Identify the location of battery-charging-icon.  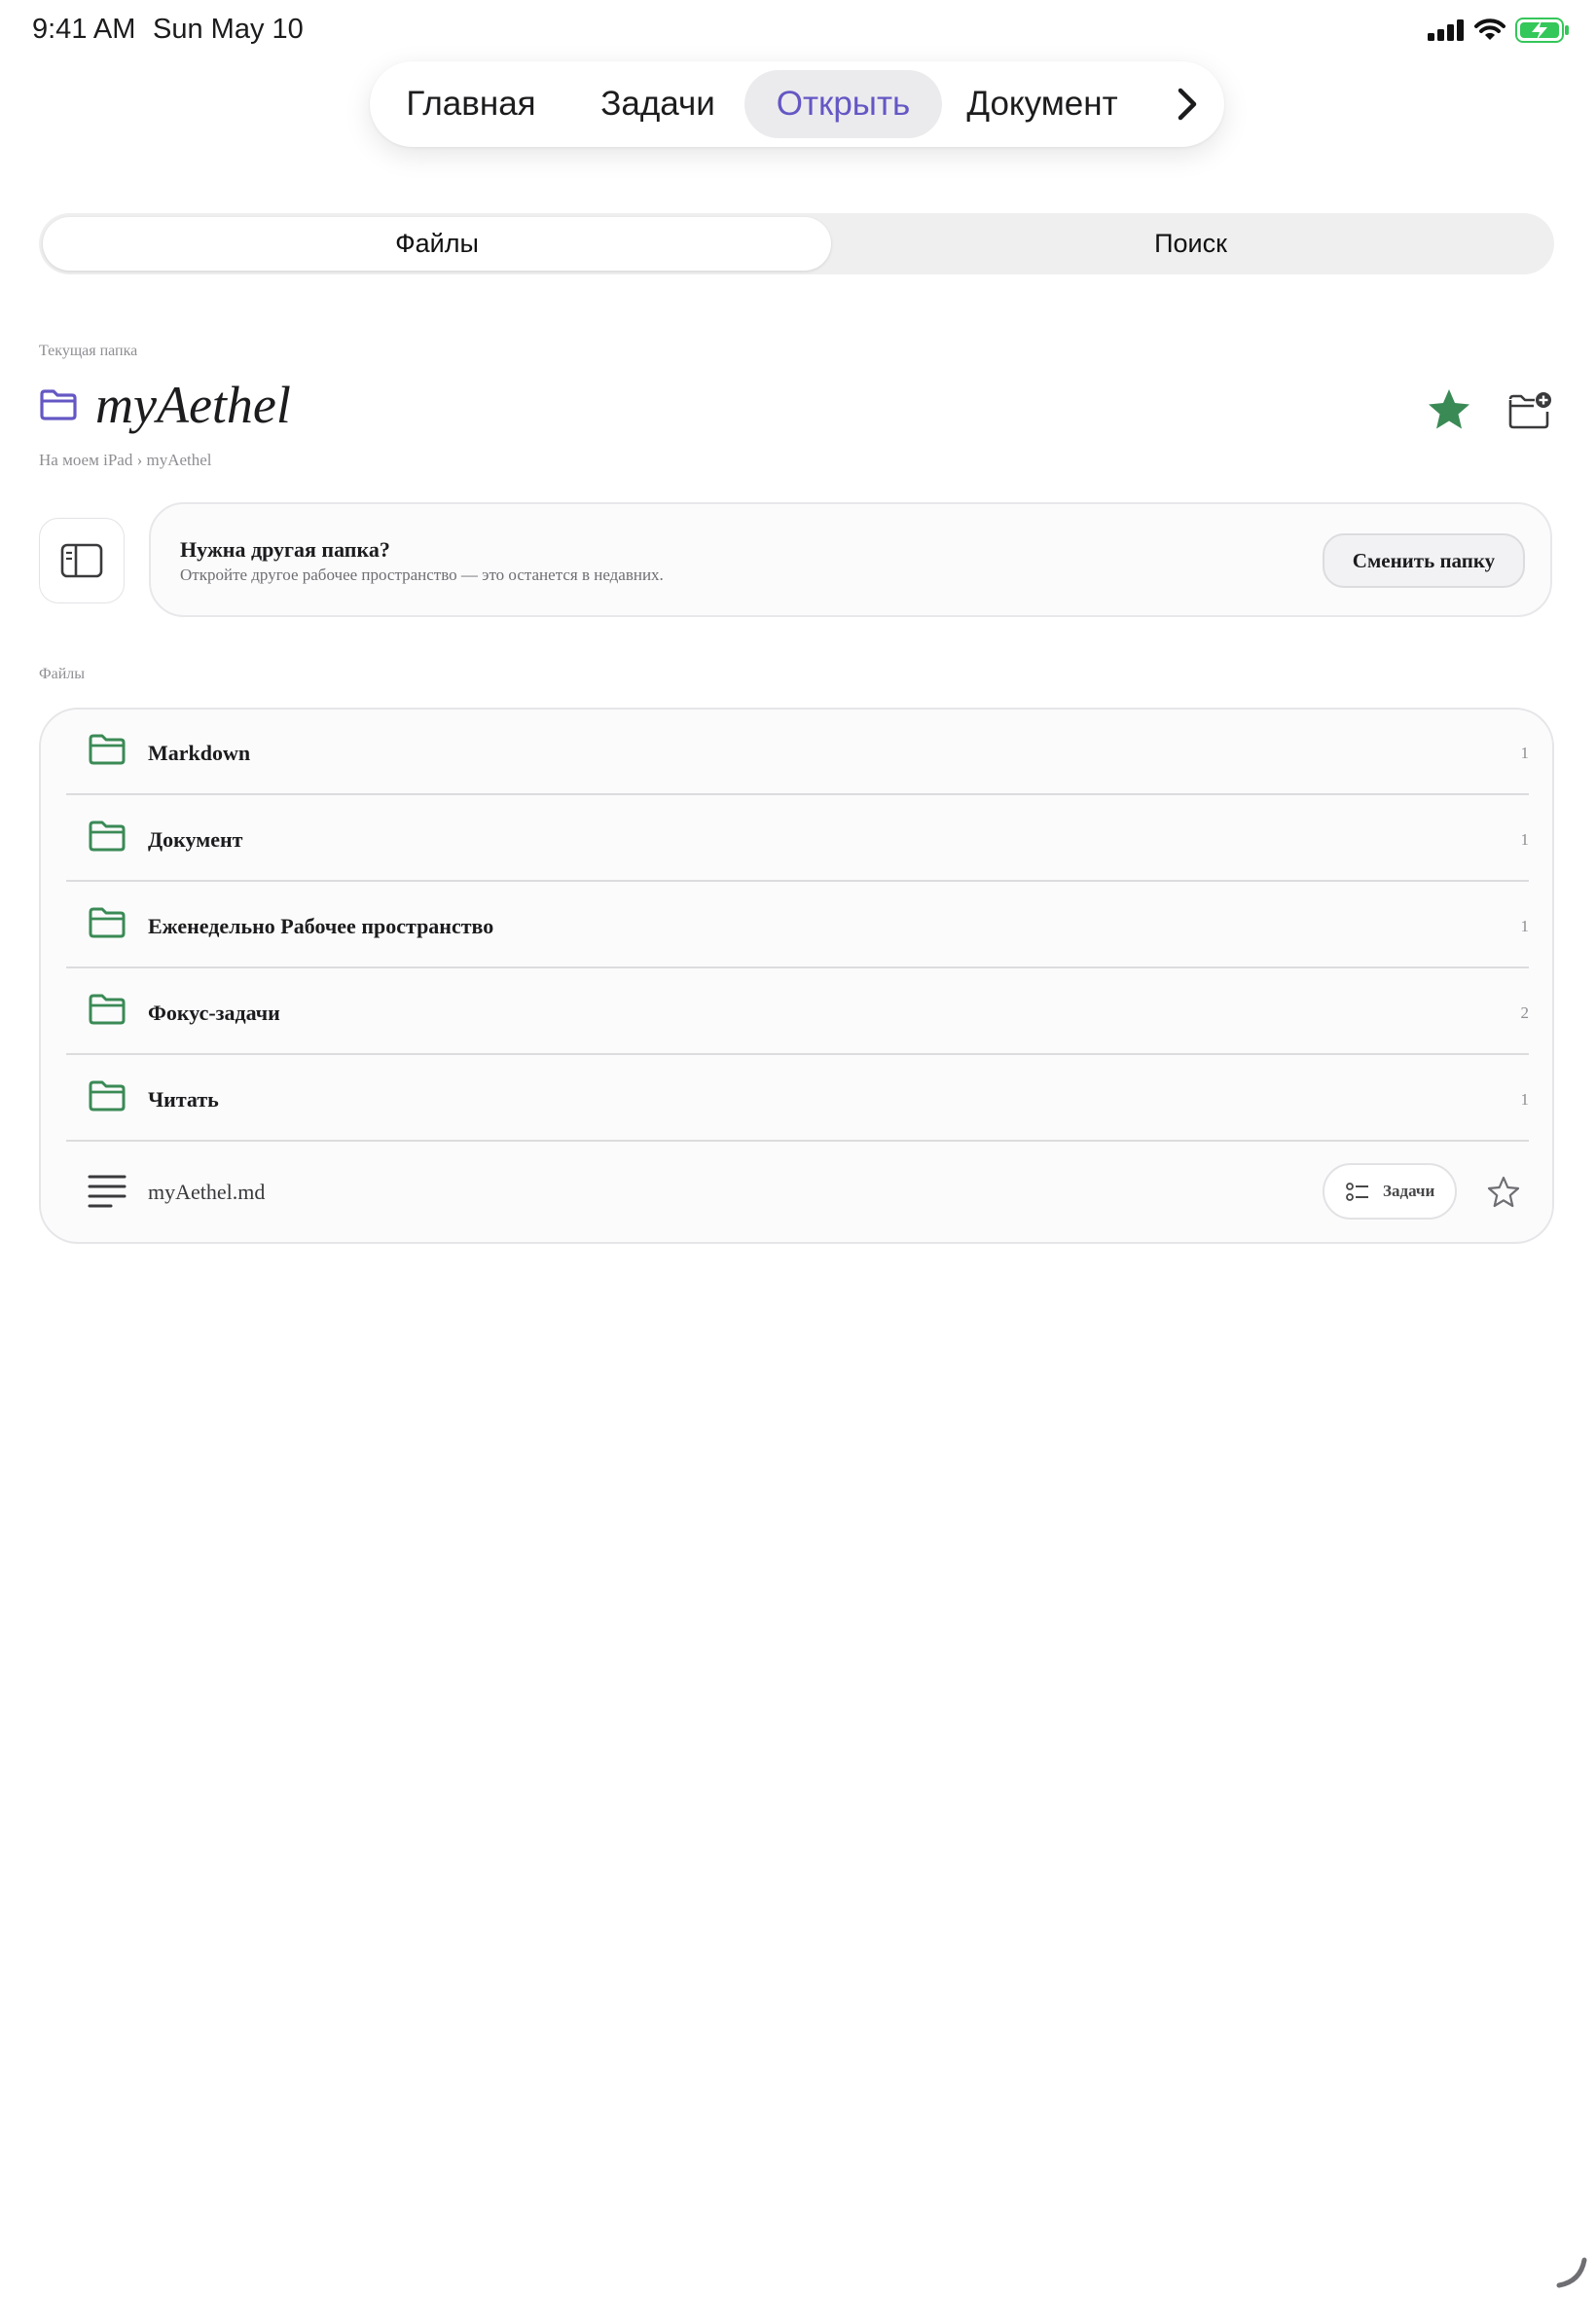
(1542, 30).